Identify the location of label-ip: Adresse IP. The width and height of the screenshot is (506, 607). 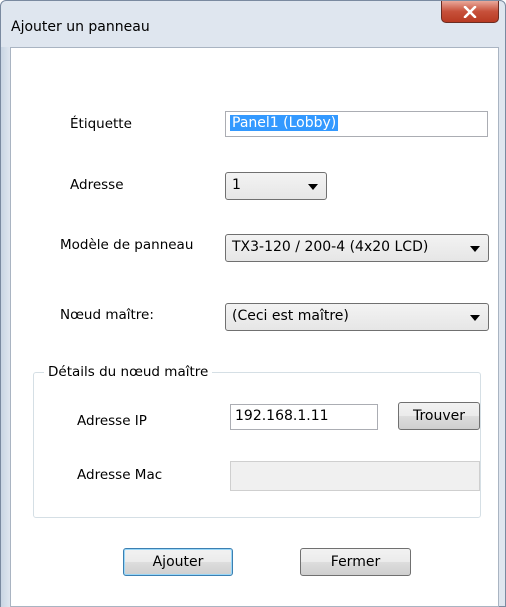
(112, 421).